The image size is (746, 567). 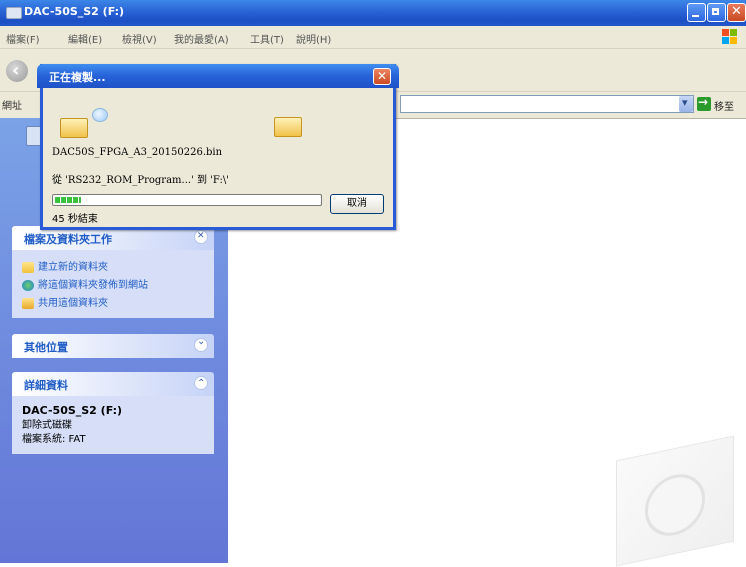 What do you see at coordinates (686, 104) in the screenshot?
I see `address-dropdown-button` at bounding box center [686, 104].